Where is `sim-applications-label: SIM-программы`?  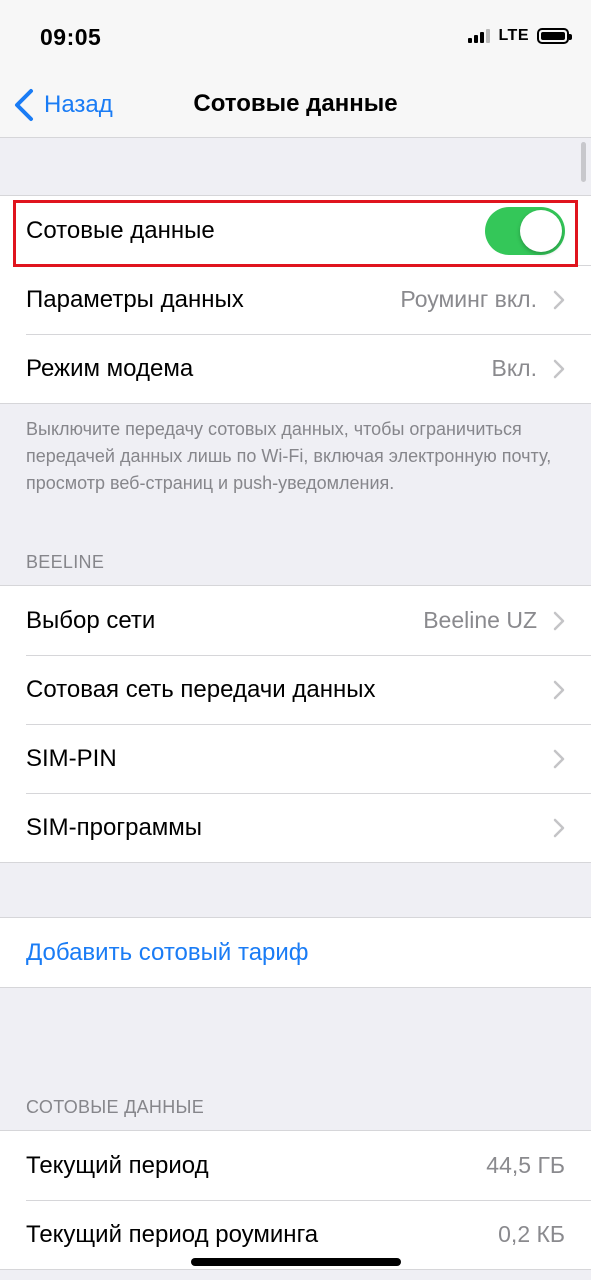 sim-applications-label: SIM-программы is located at coordinates (114, 827).